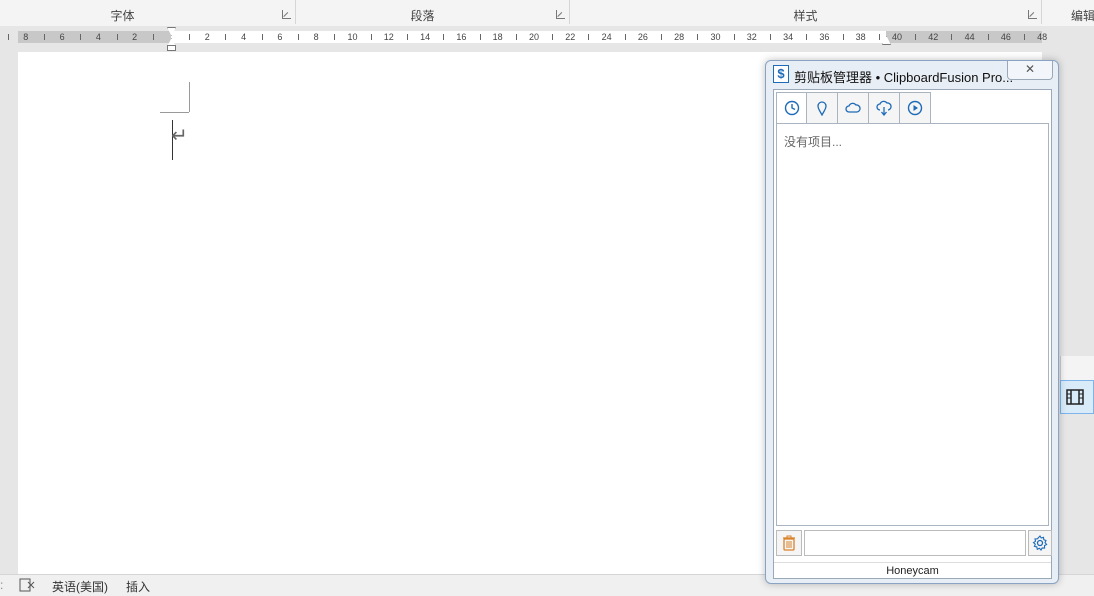 The width and height of the screenshot is (1094, 596). Describe the element at coordinates (788, 37) in the screenshot. I see `ruler-tick-label: 34` at that location.